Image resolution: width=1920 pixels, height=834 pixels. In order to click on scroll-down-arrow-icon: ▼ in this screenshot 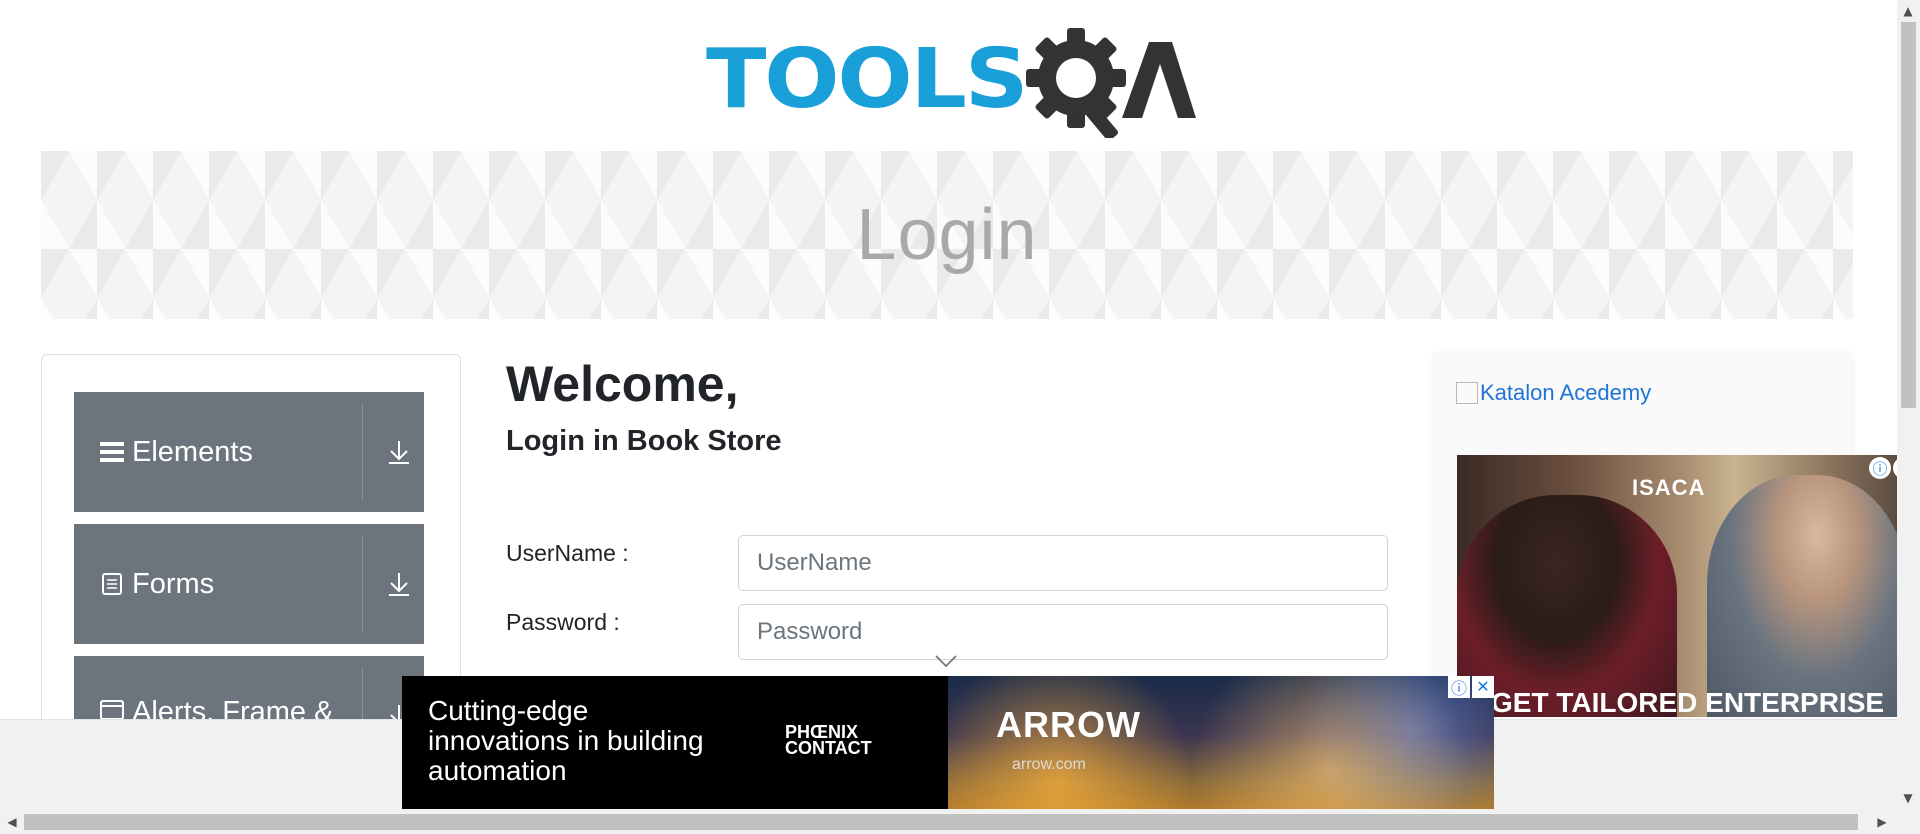, I will do `click(1908, 798)`.